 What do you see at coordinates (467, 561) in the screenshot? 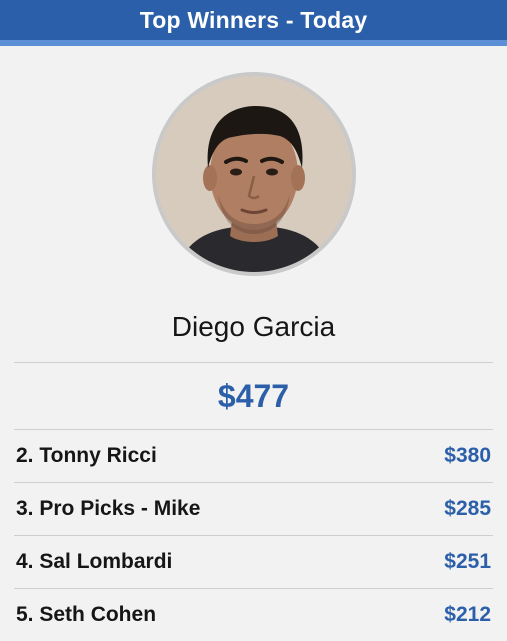
I see `rank-amount: $251` at bounding box center [467, 561].